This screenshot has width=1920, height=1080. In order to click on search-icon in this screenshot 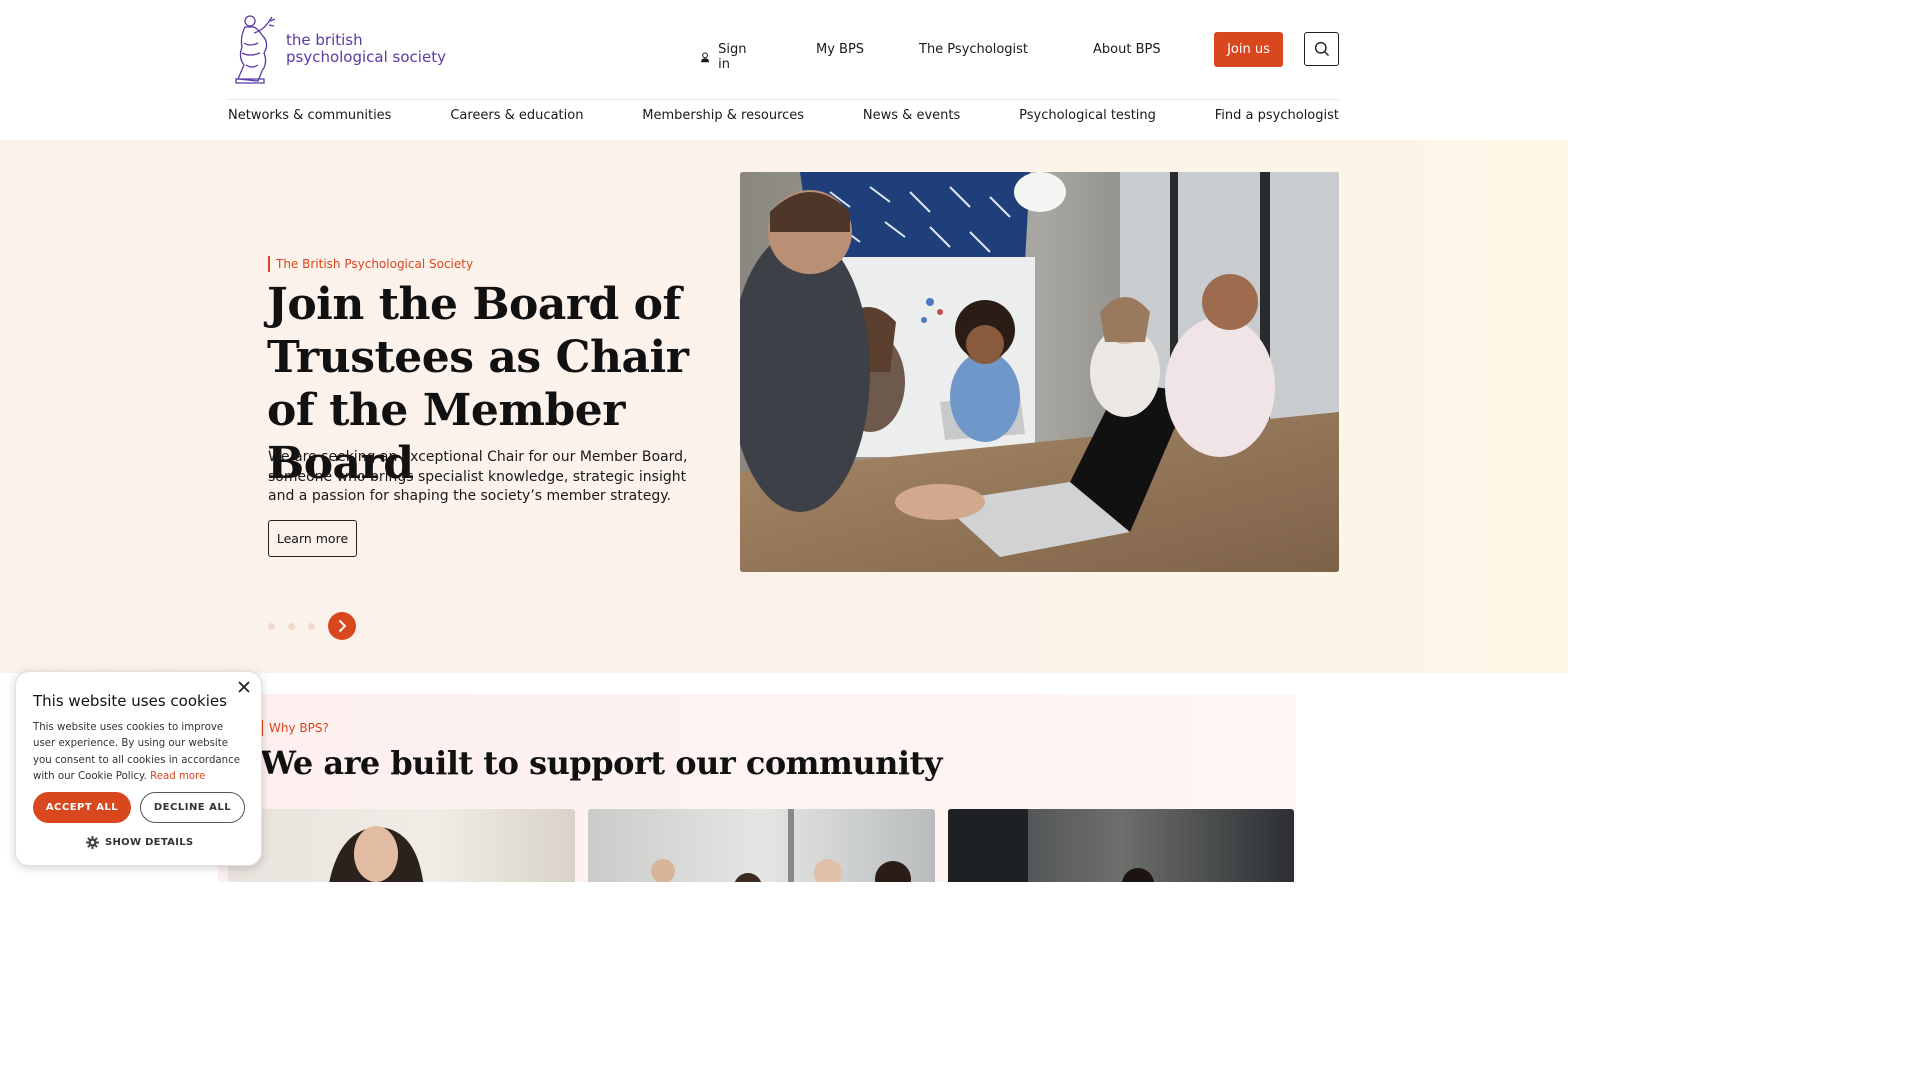, I will do `click(1321, 49)`.